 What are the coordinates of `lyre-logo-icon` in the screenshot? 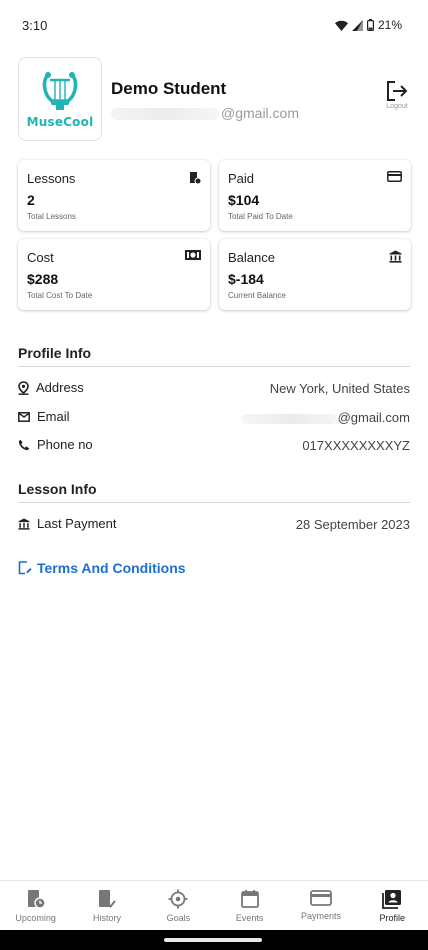 It's located at (60, 91).